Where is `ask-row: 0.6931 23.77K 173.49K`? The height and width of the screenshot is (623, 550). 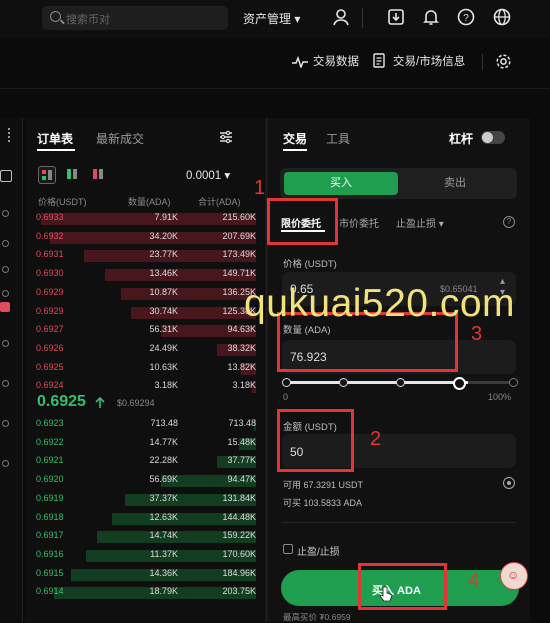 ask-row: 0.6931 23.77K 173.49K is located at coordinates (146, 256).